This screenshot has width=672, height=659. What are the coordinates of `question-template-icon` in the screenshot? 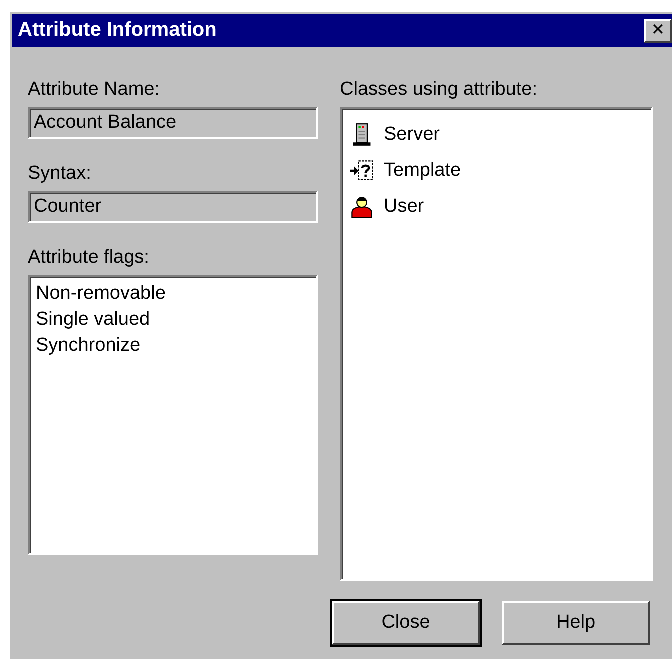 It's located at (362, 171).